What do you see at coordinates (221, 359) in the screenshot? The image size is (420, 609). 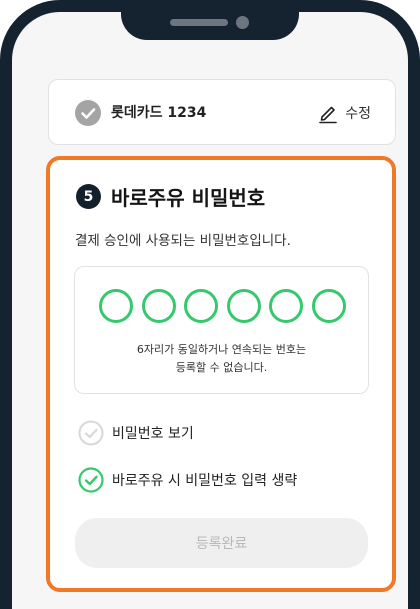 I see `pin-hint: 6자리가 동일하거나 연속되는 번호는 등록할 수 없습니다.` at bounding box center [221, 359].